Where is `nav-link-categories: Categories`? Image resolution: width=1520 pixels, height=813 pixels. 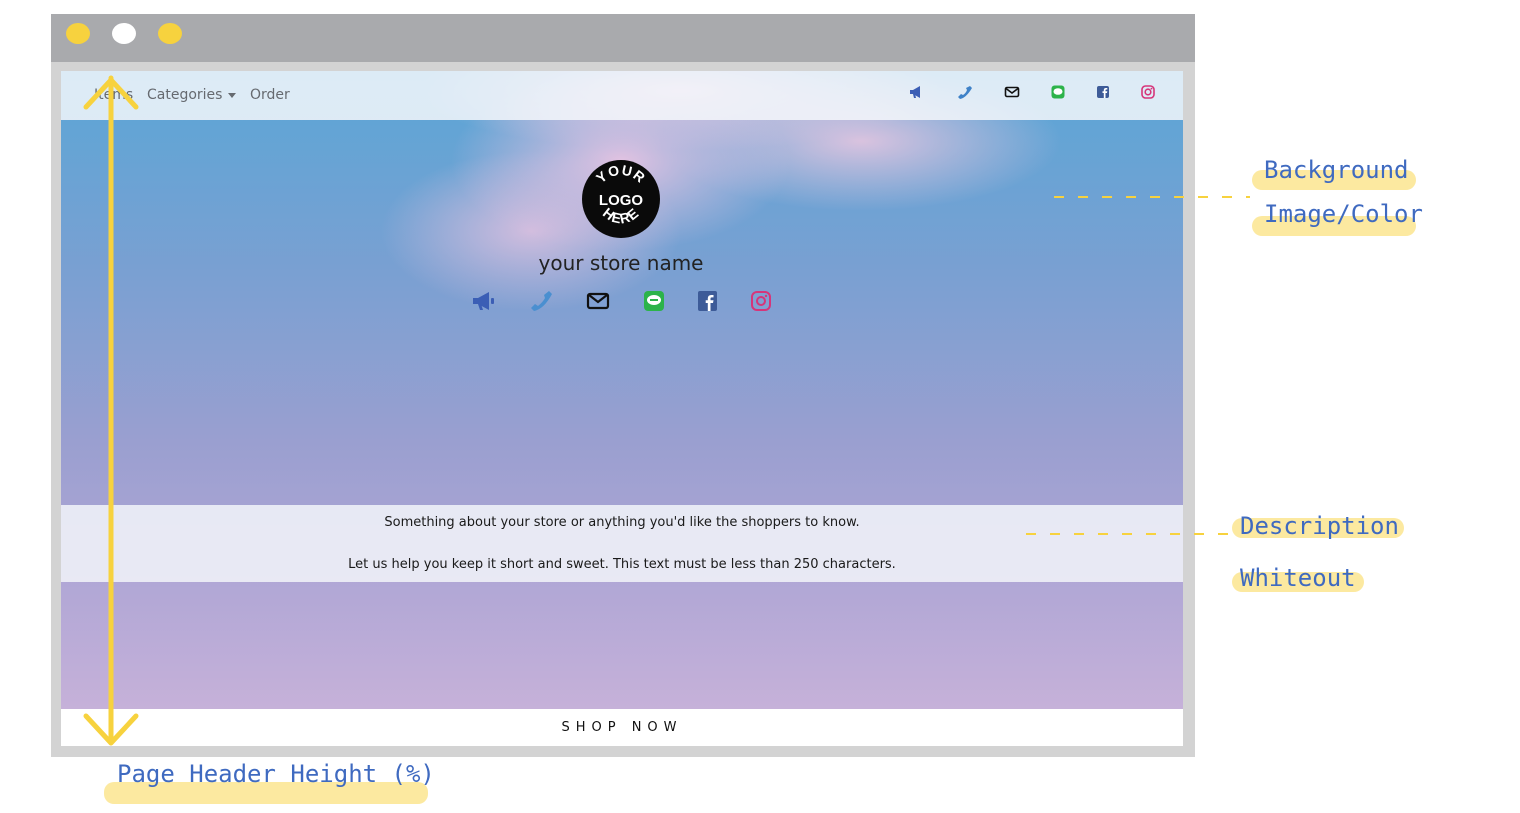
nav-link-categories: Categories is located at coordinates (192, 95).